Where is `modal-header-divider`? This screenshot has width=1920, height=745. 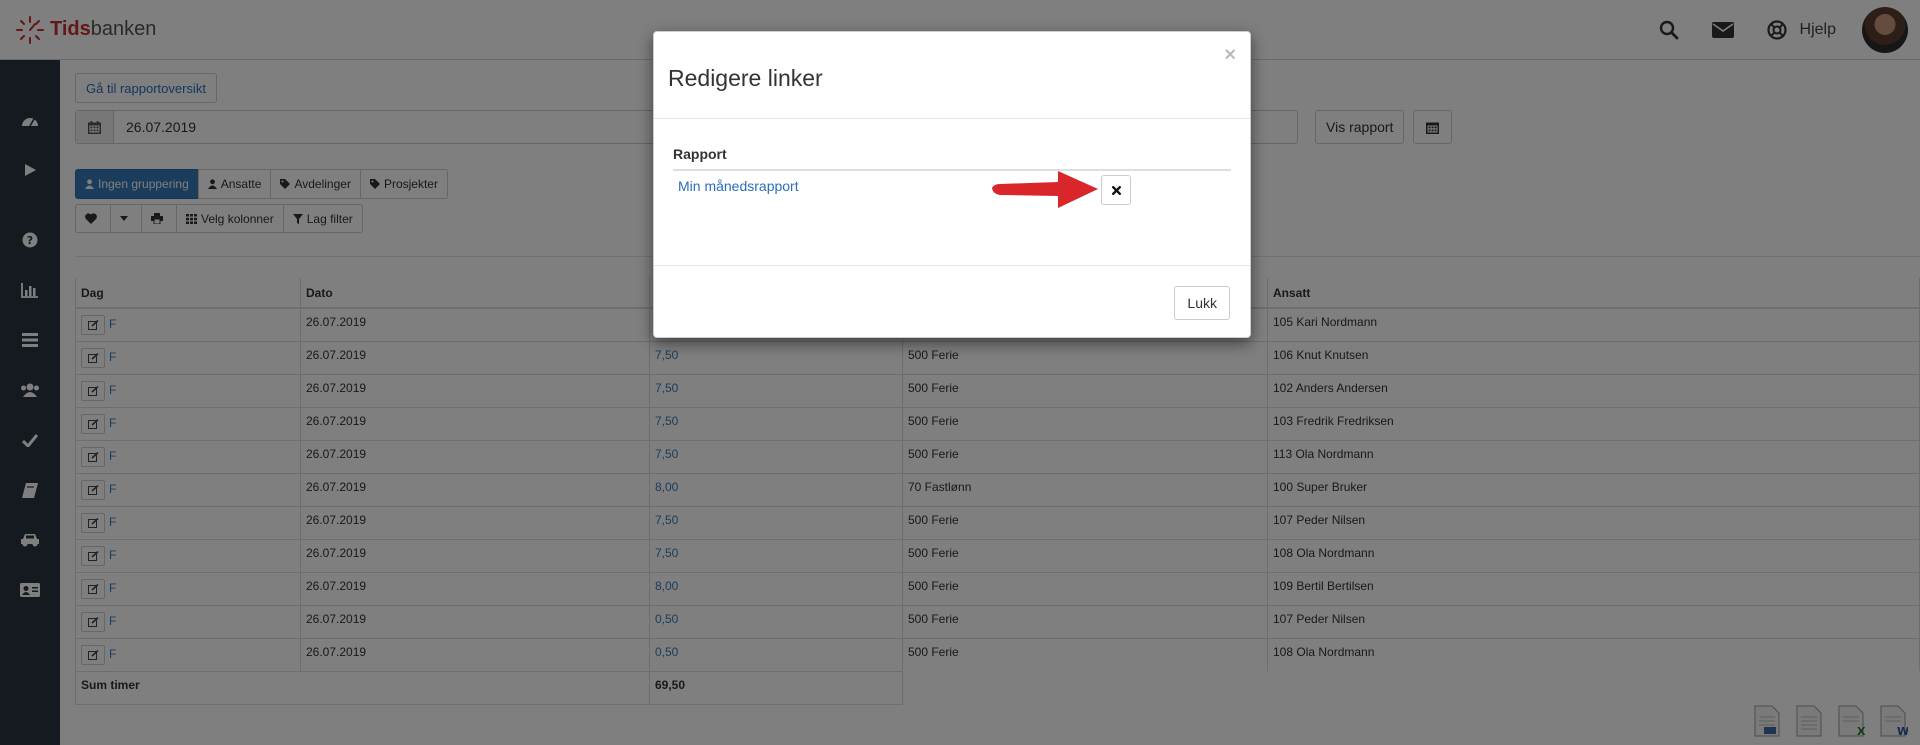
modal-header-divider is located at coordinates (952, 170).